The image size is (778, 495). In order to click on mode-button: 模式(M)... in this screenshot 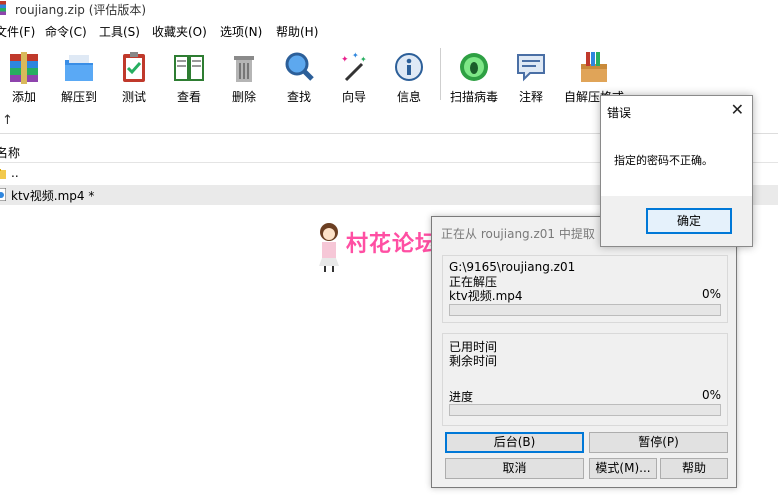, I will do `click(623, 468)`.